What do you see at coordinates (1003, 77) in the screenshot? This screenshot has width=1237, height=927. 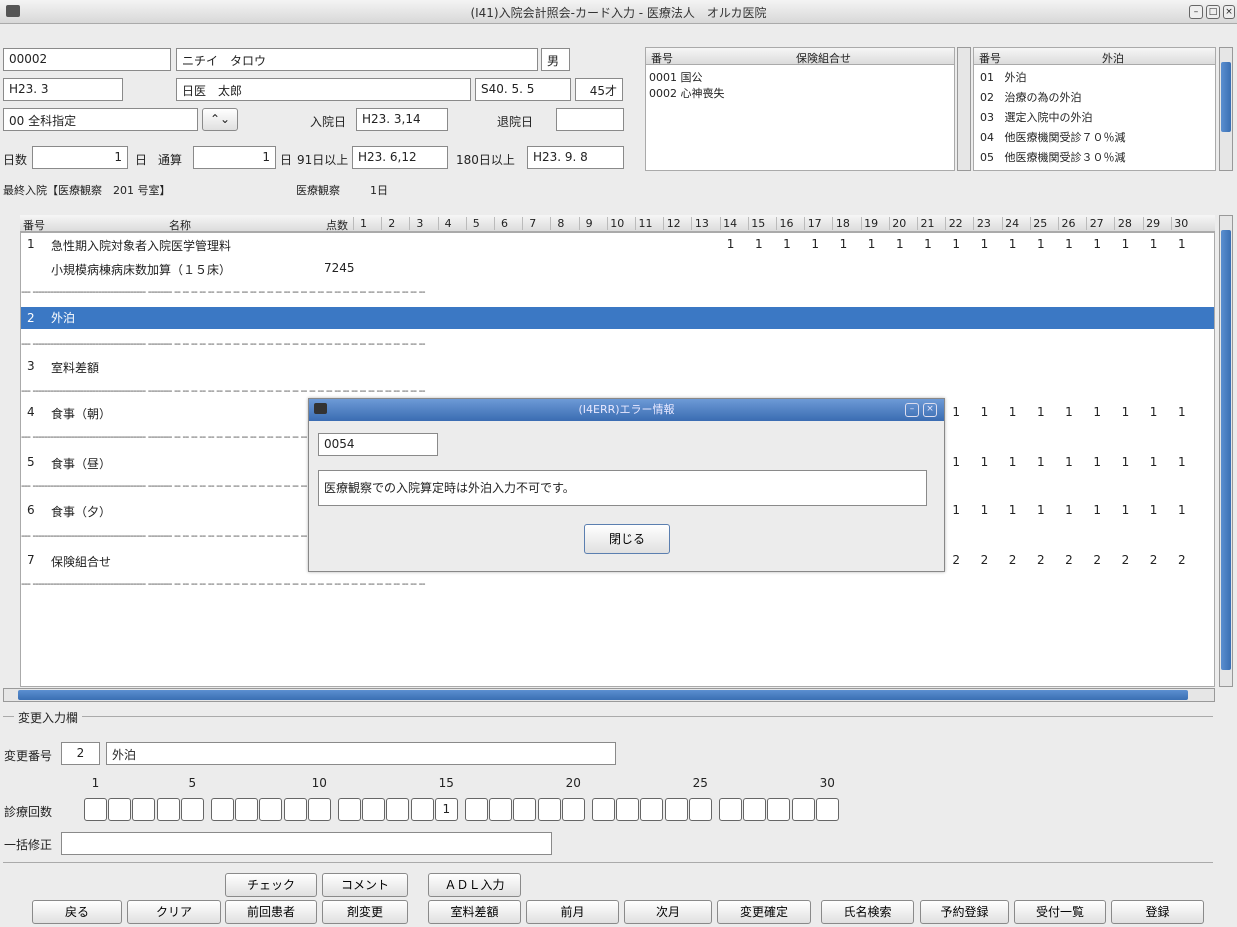 I see `list-item: 01 外泊` at bounding box center [1003, 77].